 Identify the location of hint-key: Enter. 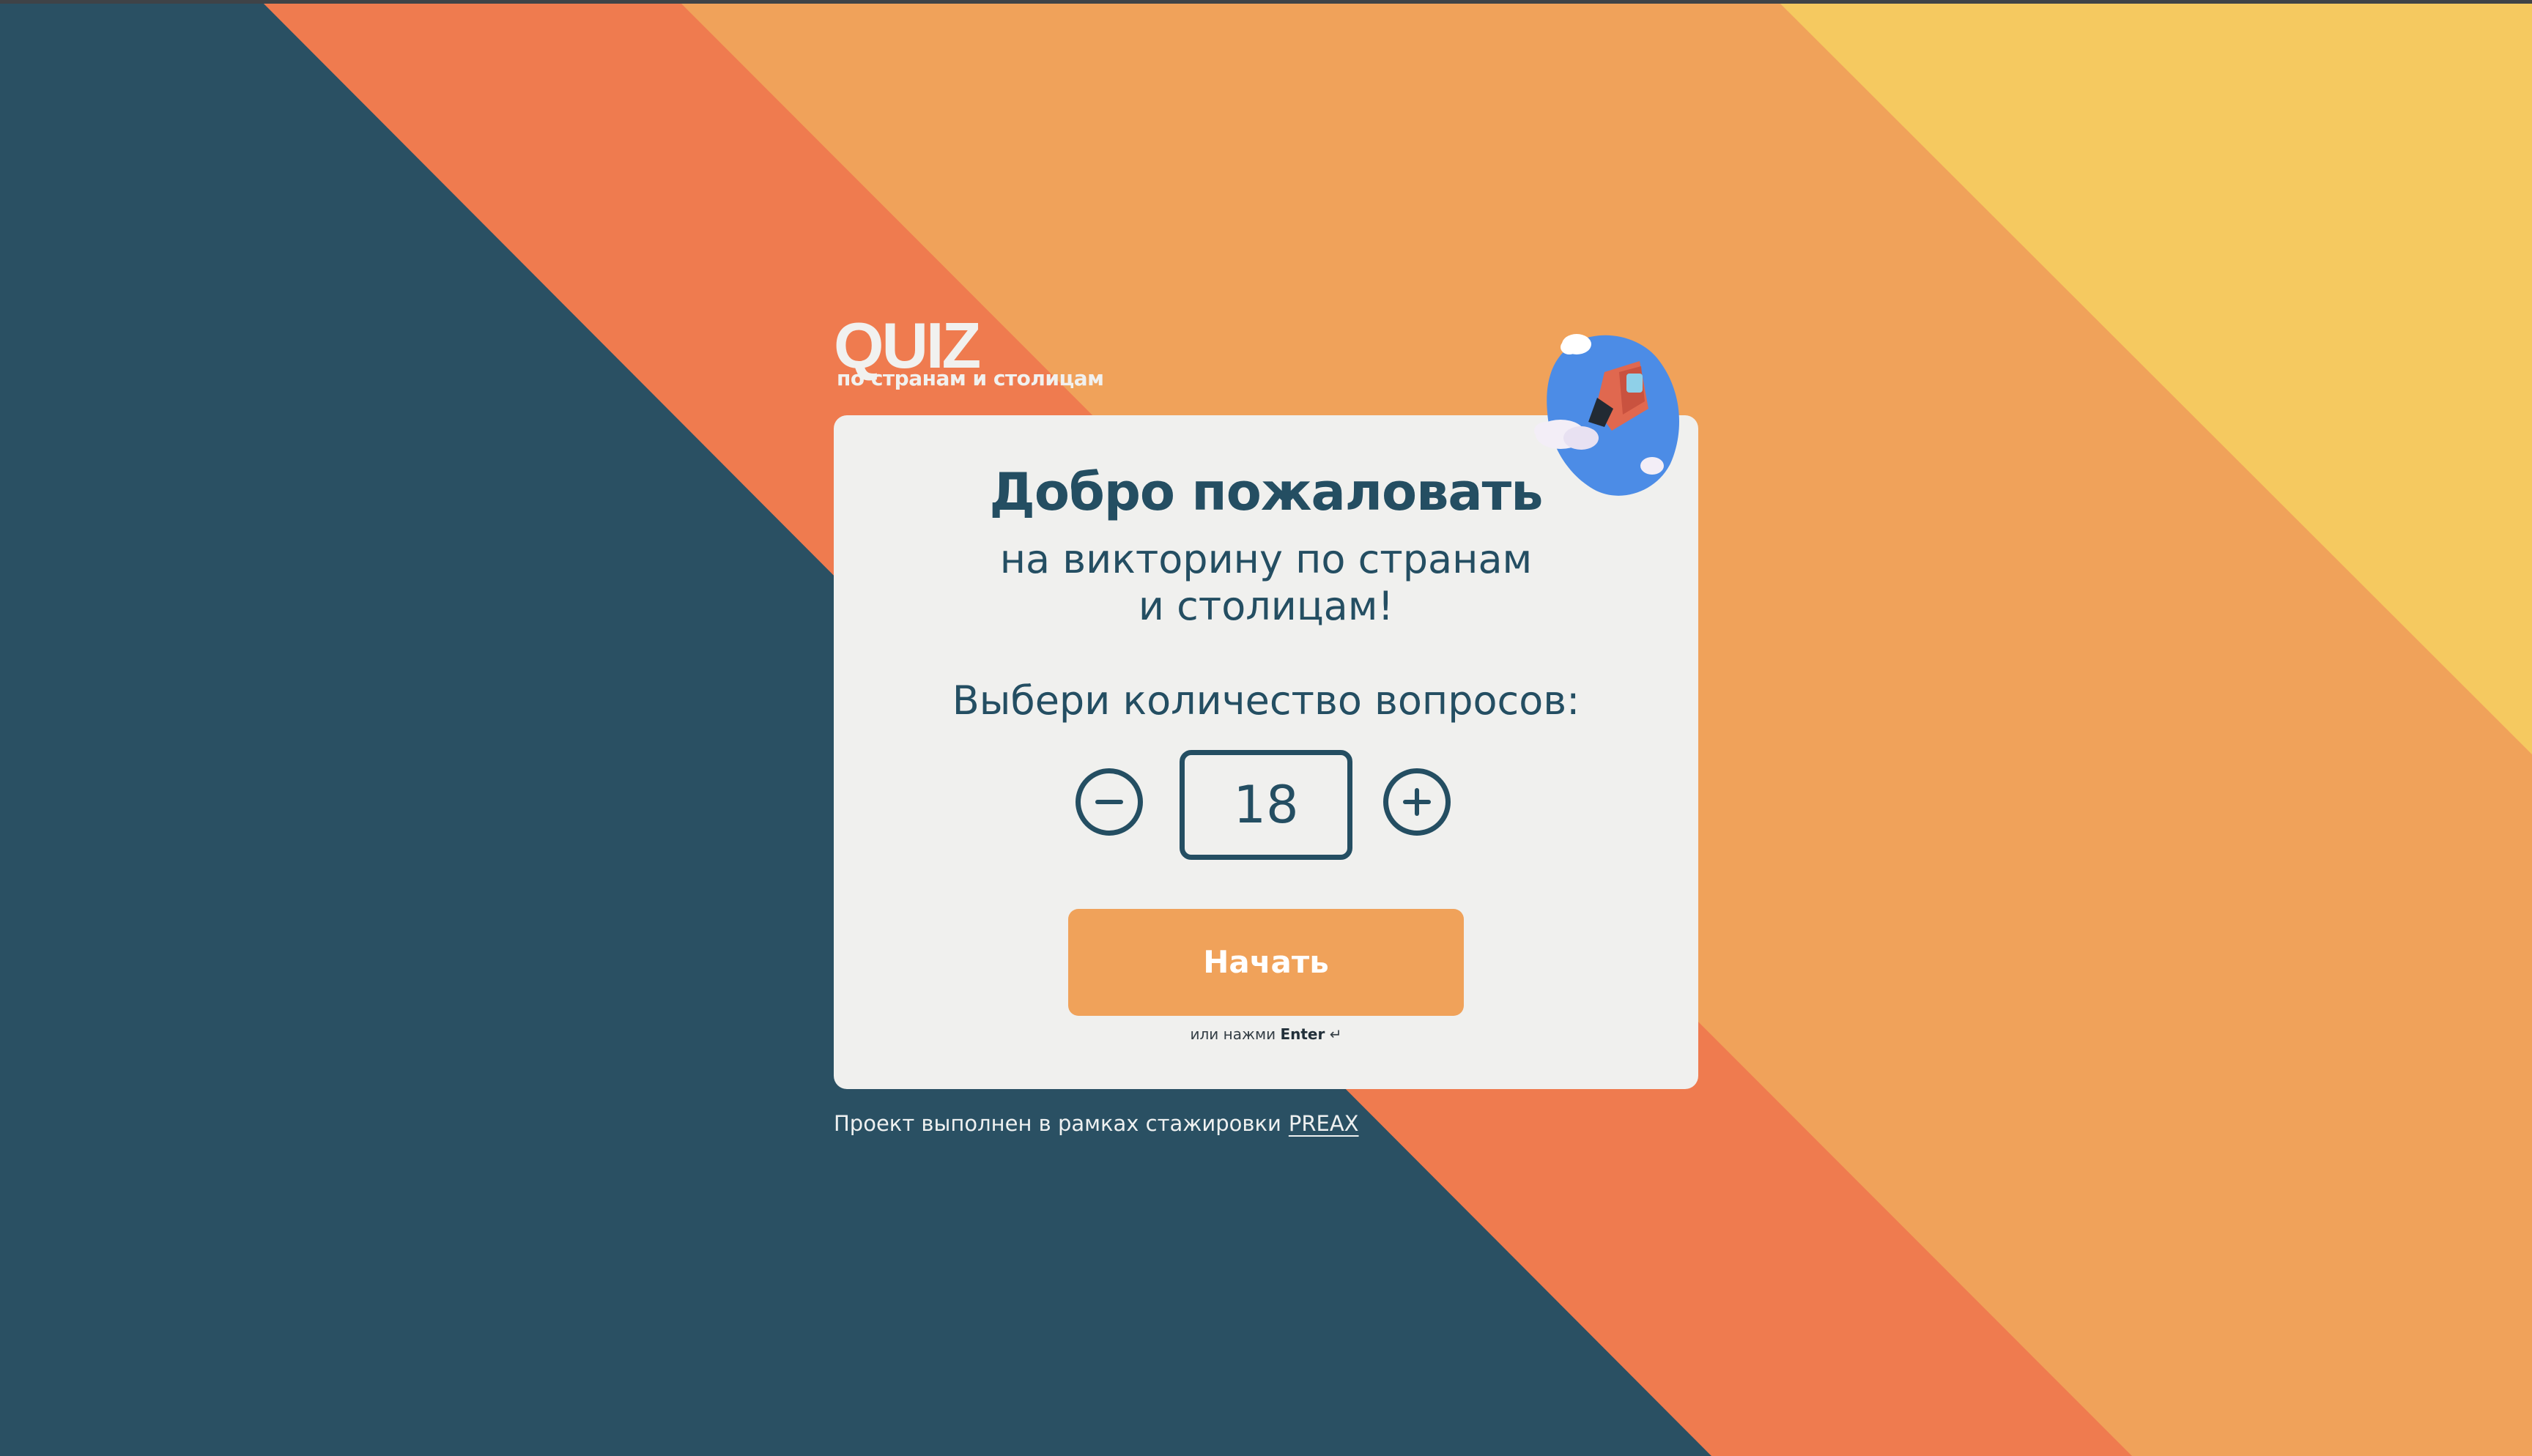
(1302, 1034).